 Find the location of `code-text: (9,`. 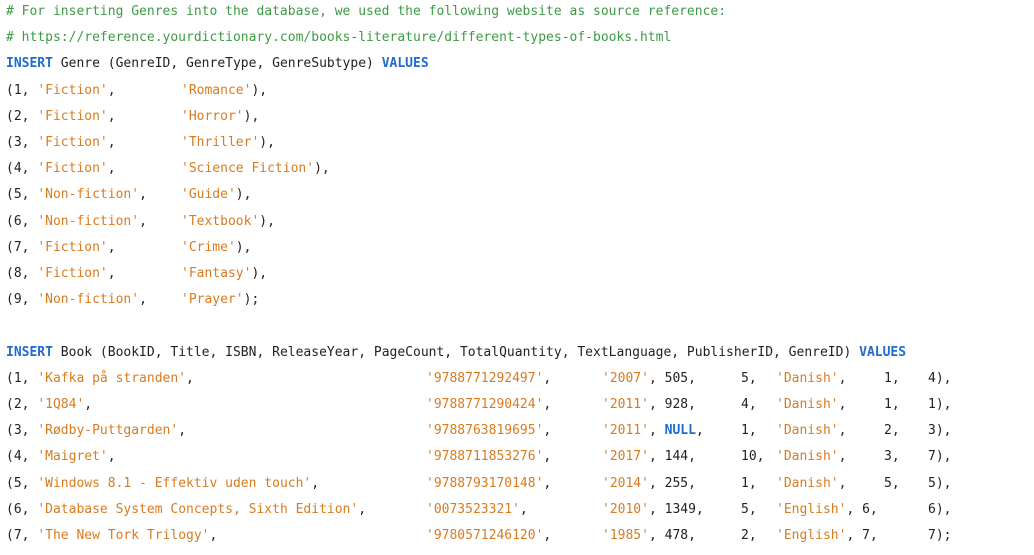

code-text: (9, is located at coordinates (22, 300).